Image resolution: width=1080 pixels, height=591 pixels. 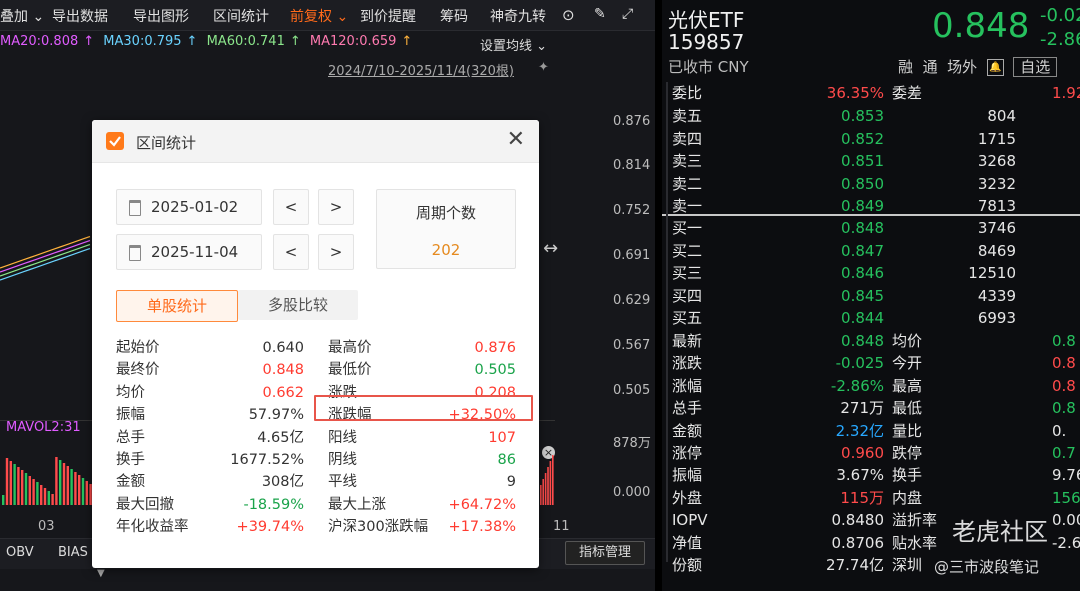 What do you see at coordinates (687, 161) in the screenshot?
I see `level-label: 卖三` at bounding box center [687, 161].